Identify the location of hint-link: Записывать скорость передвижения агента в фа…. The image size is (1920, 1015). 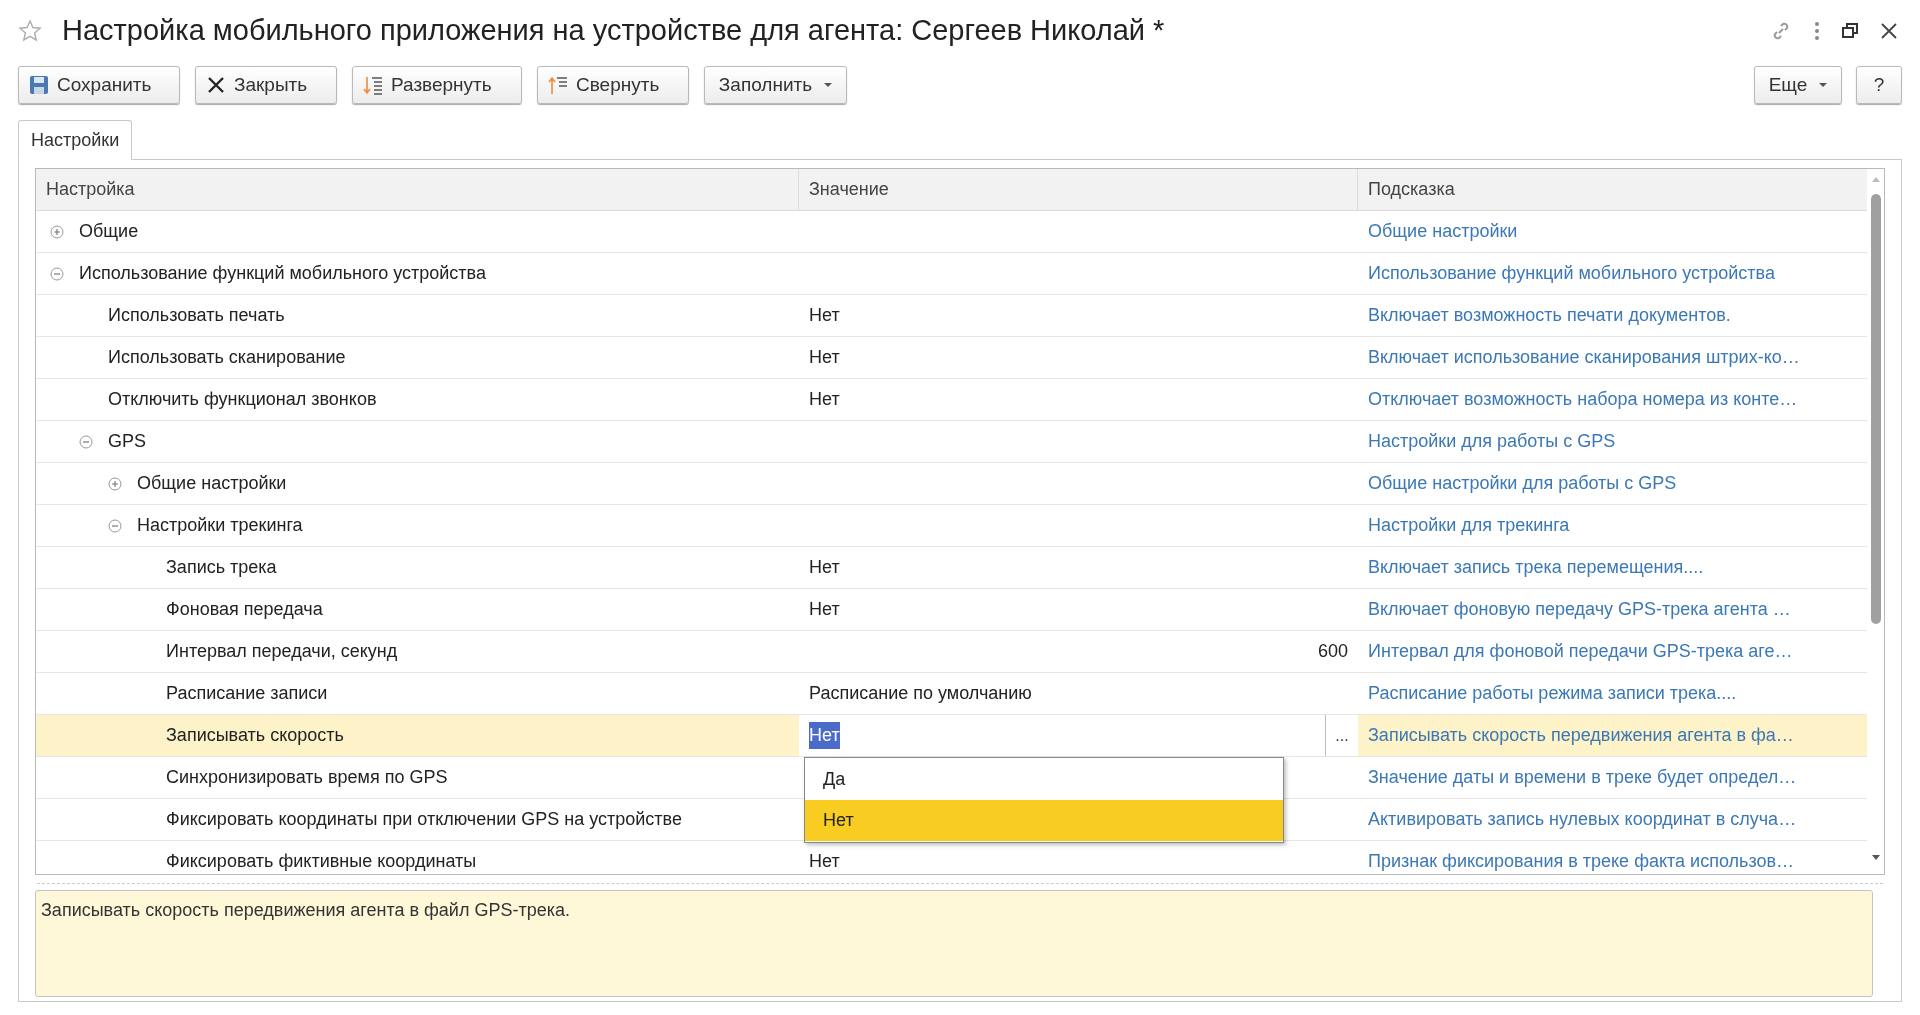
(1581, 735).